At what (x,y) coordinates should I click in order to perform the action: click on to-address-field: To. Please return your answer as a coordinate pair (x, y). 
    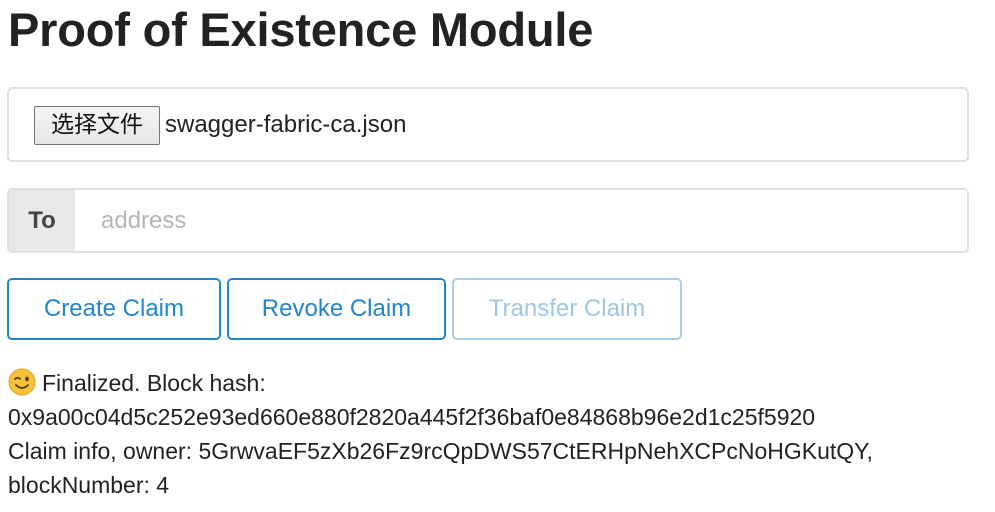
    Looking at the image, I should click on (488, 220).